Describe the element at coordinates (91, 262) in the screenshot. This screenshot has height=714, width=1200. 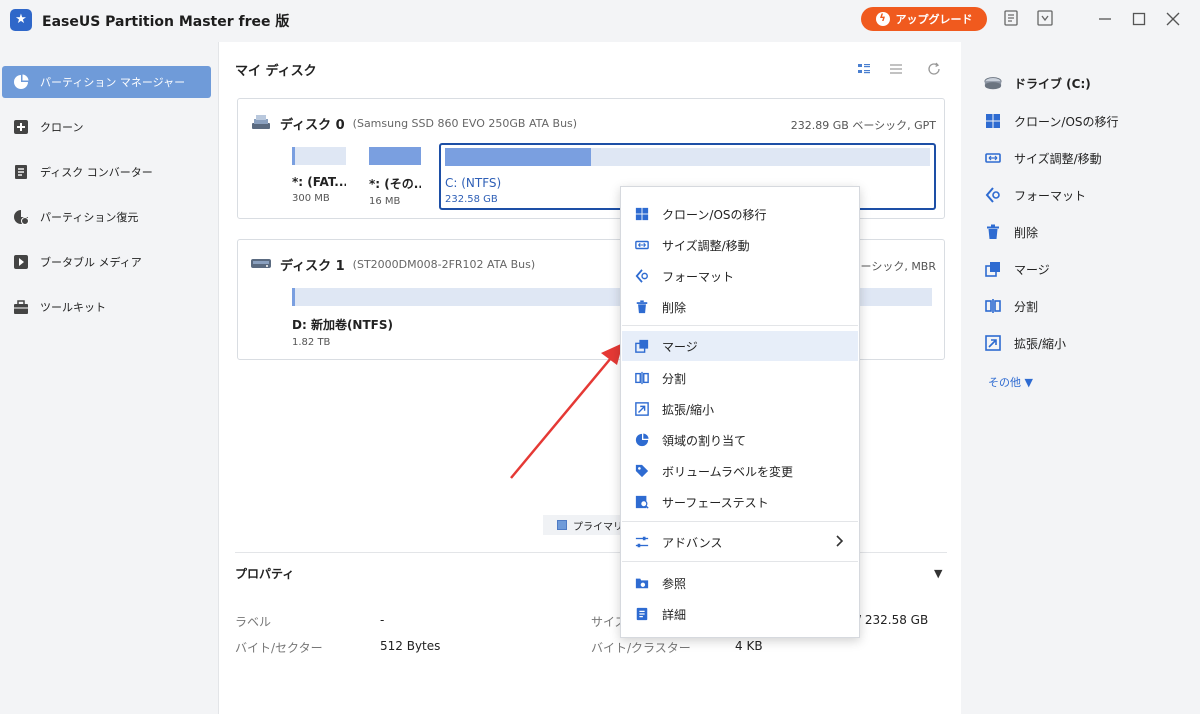
I see `sidebar-item-label: ブータブル メディア` at that location.